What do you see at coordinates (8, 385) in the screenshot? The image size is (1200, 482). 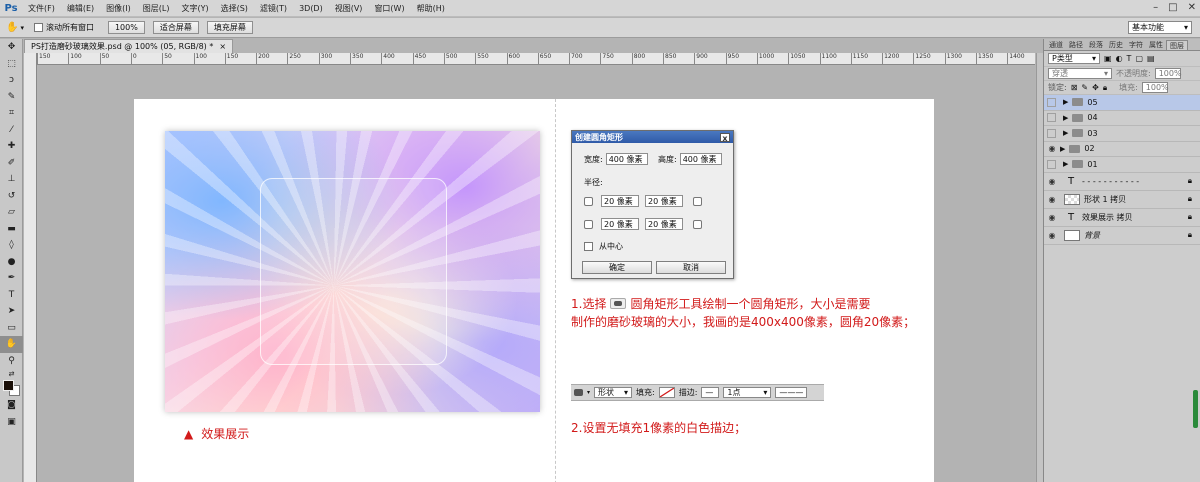 I see `foreground-color` at bounding box center [8, 385].